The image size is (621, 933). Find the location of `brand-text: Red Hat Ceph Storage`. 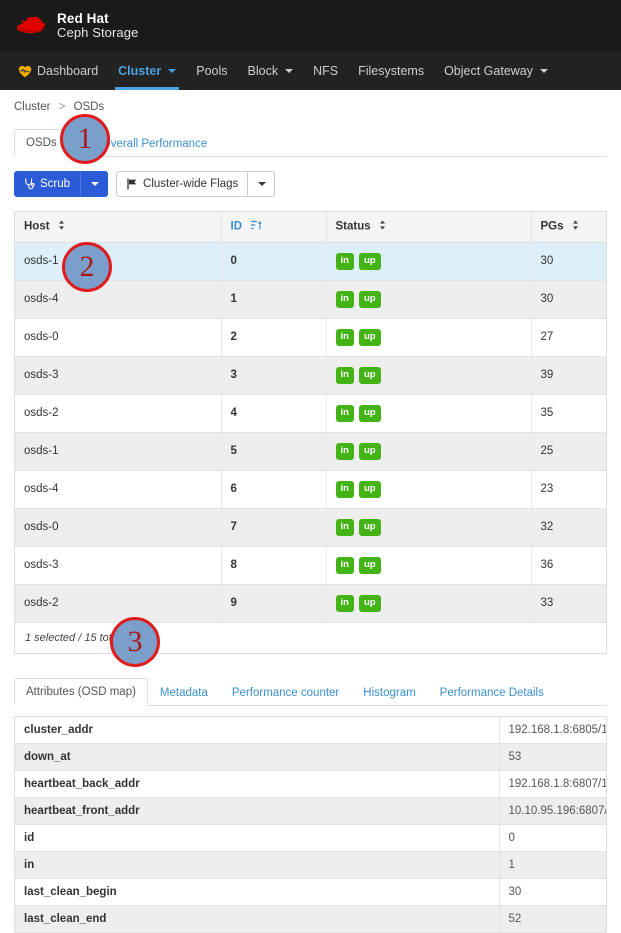

brand-text: Red Hat Ceph Storage is located at coordinates (97, 25).